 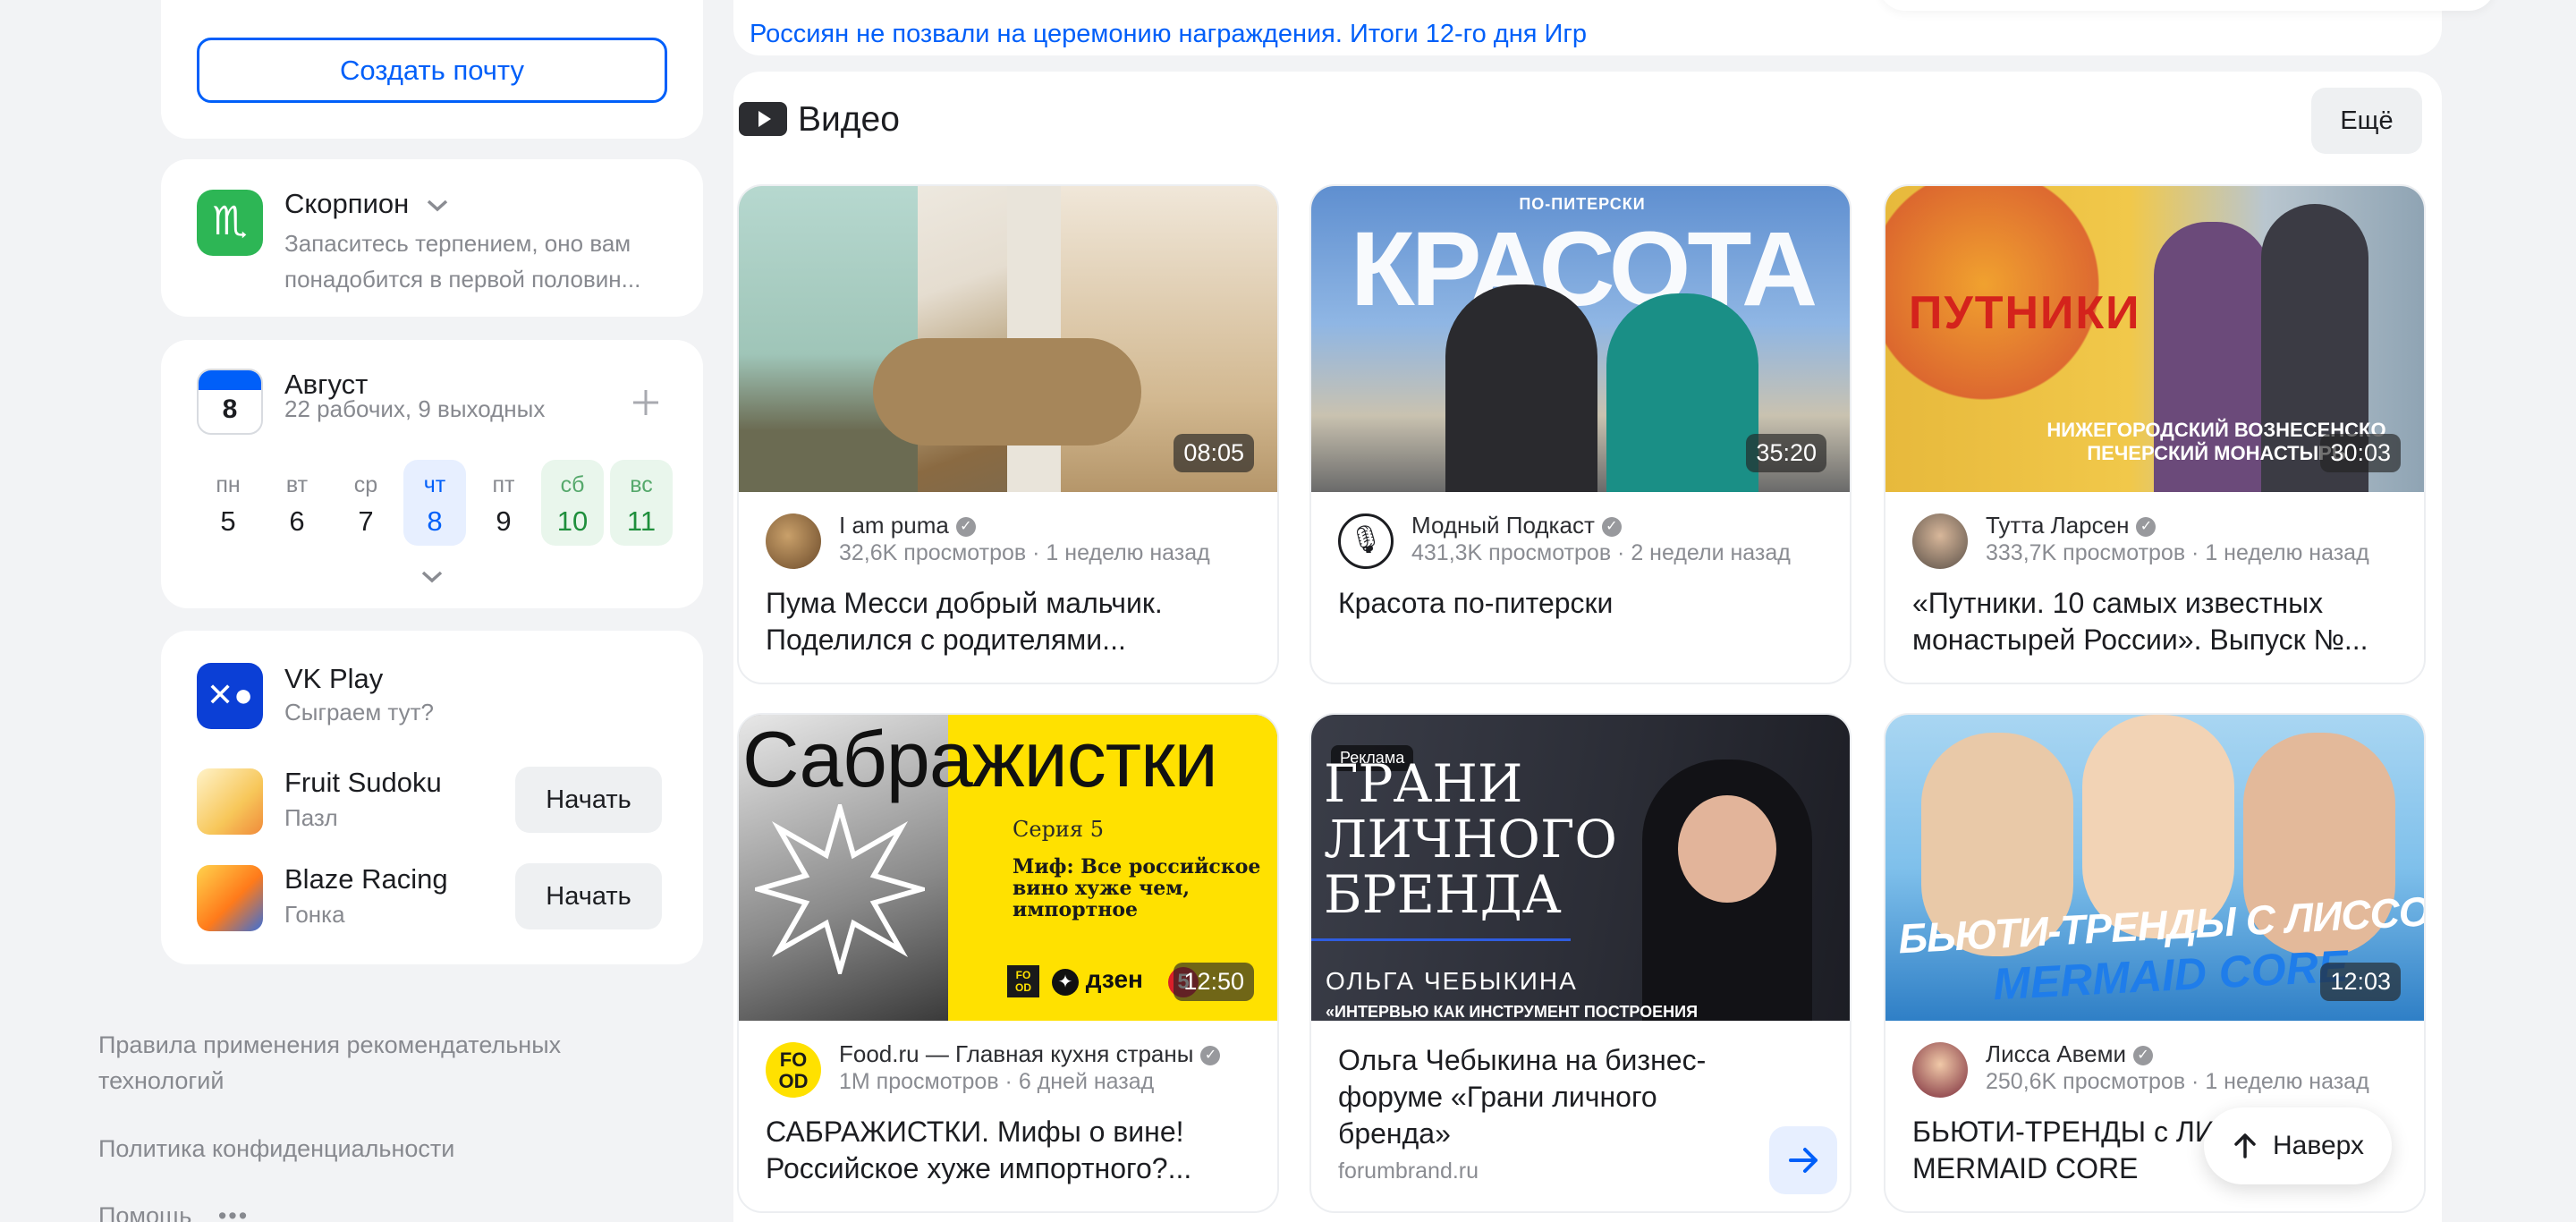 What do you see at coordinates (641, 503) in the screenshot?
I see `calendar-day-вс: вс 11` at bounding box center [641, 503].